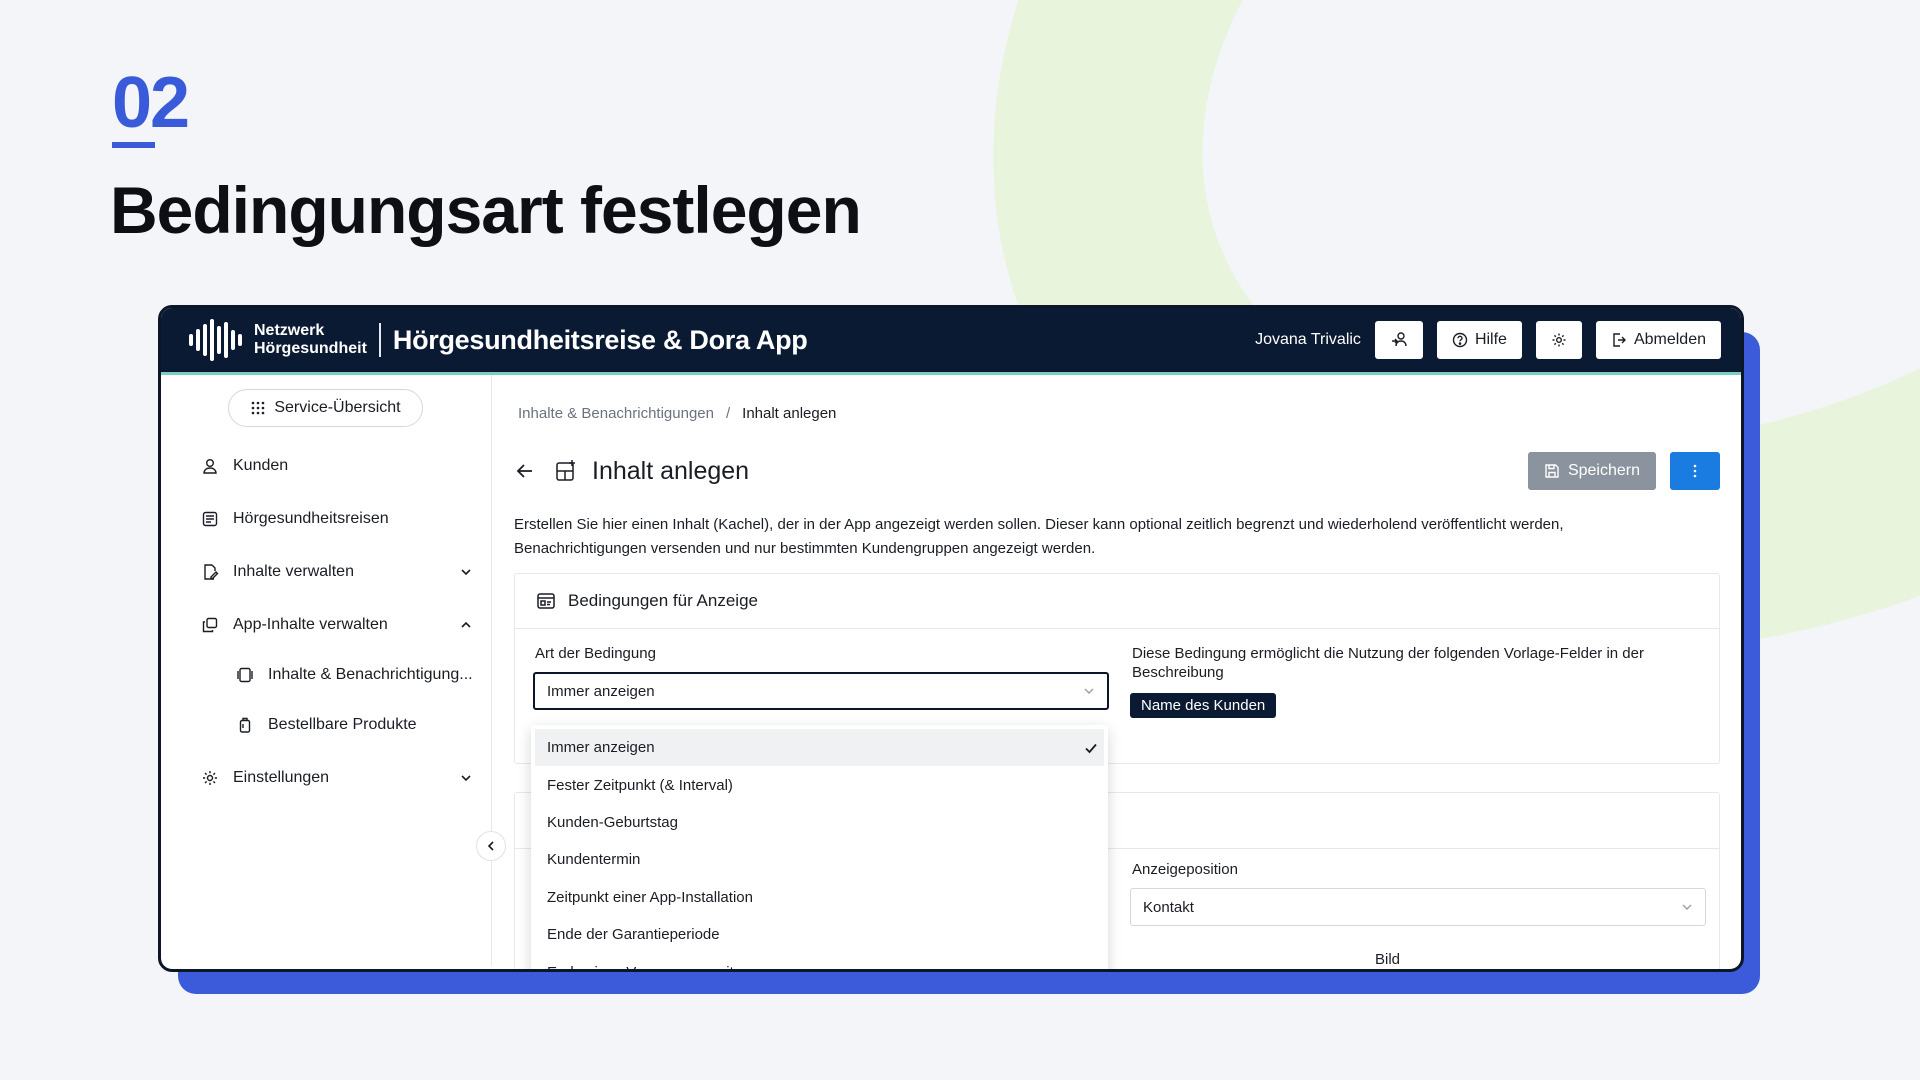  What do you see at coordinates (325, 408) in the screenshot?
I see `service-overview-button: Service-Übersicht` at bounding box center [325, 408].